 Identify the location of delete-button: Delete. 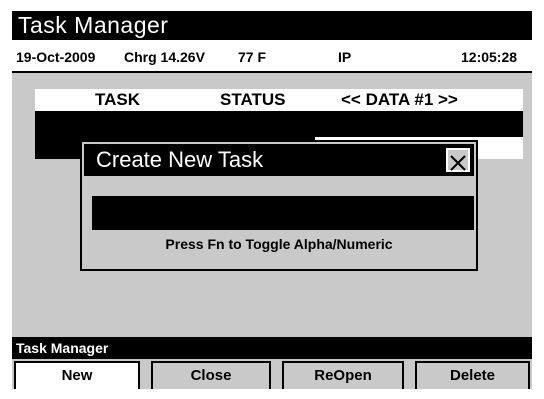
(472, 375).